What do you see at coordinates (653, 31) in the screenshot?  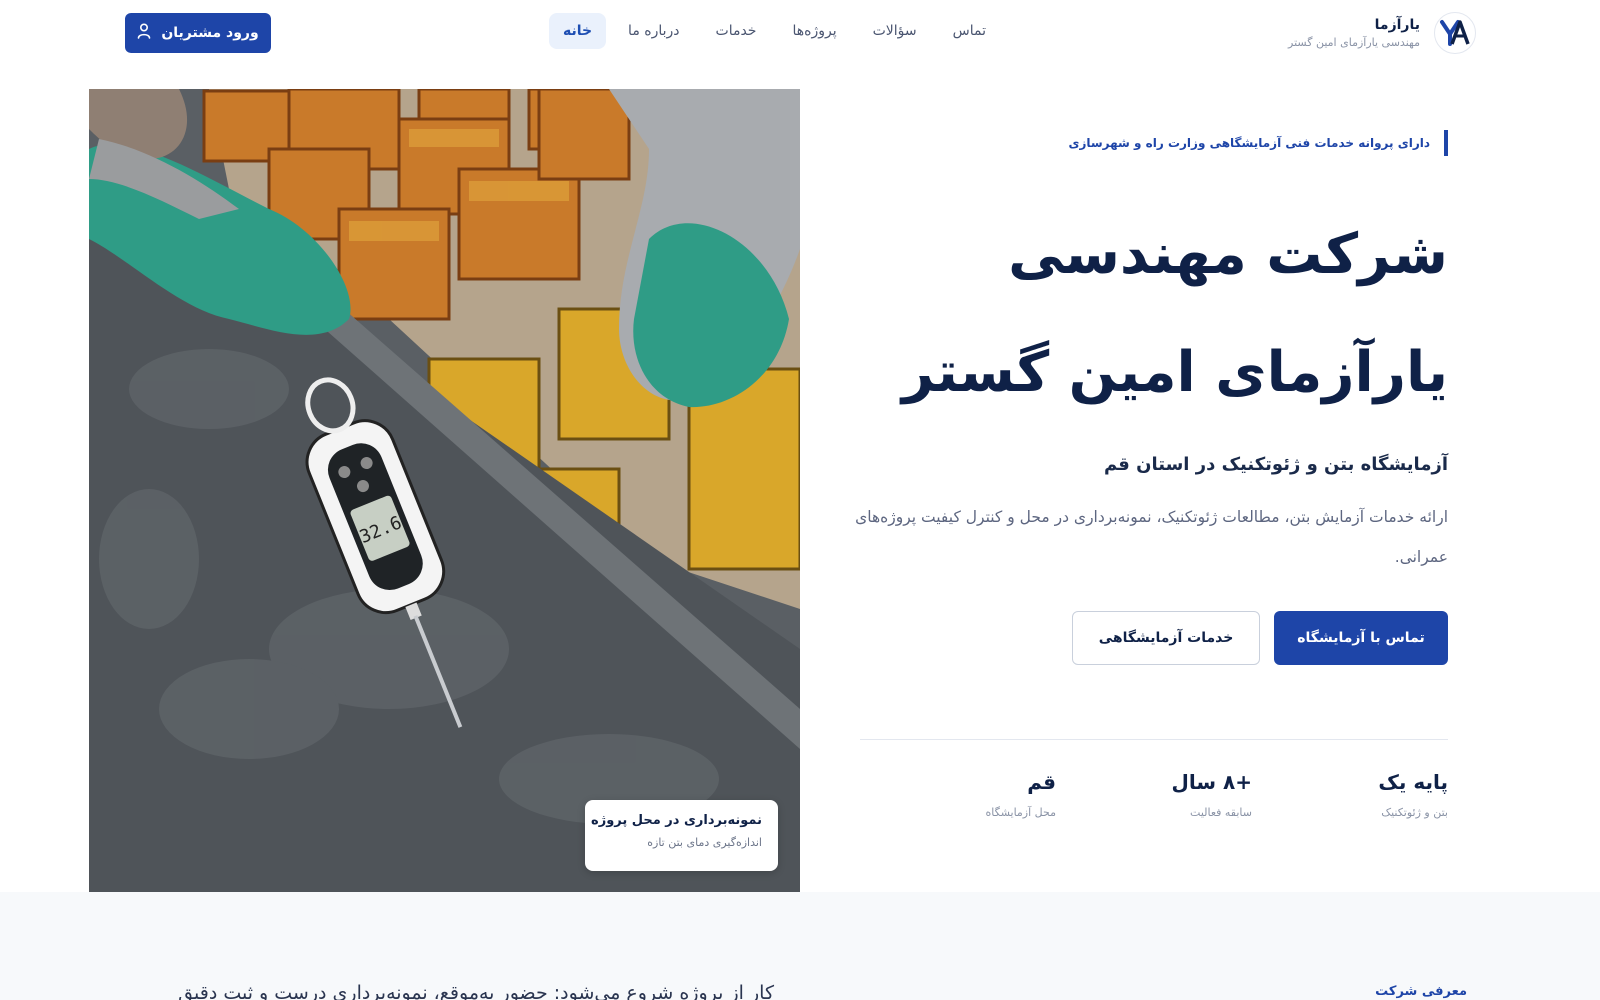 I see `nav-item-about: درباره ما` at bounding box center [653, 31].